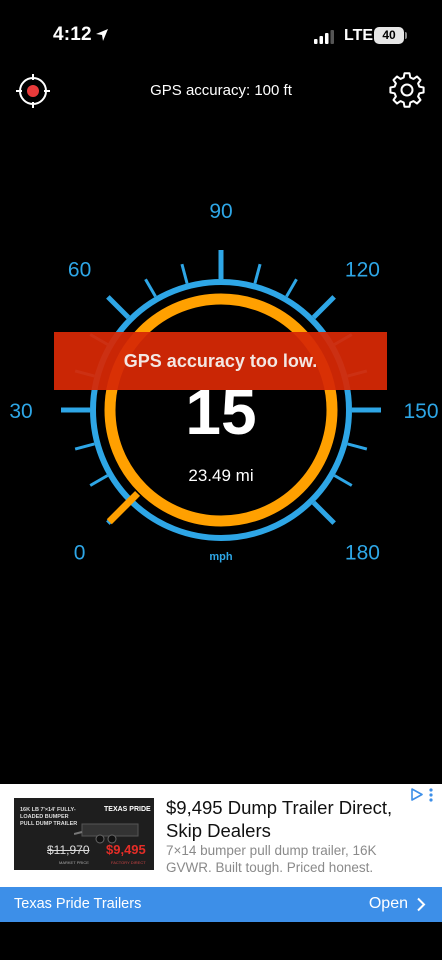 Image resolution: width=442 pixels, height=960 pixels. I want to click on speed-value: 15, so click(221, 412).